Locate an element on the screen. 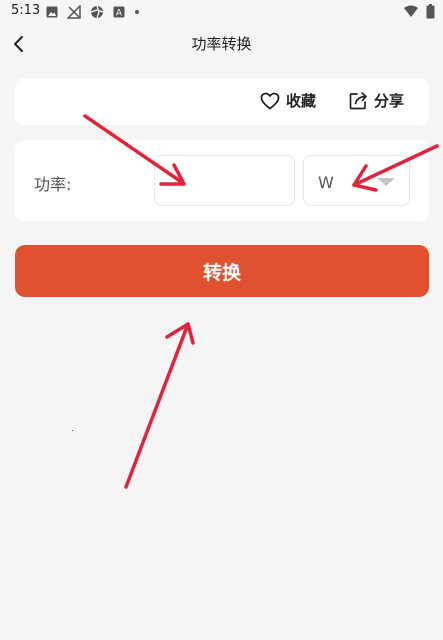  convert-button: 转换 is located at coordinates (222, 271).